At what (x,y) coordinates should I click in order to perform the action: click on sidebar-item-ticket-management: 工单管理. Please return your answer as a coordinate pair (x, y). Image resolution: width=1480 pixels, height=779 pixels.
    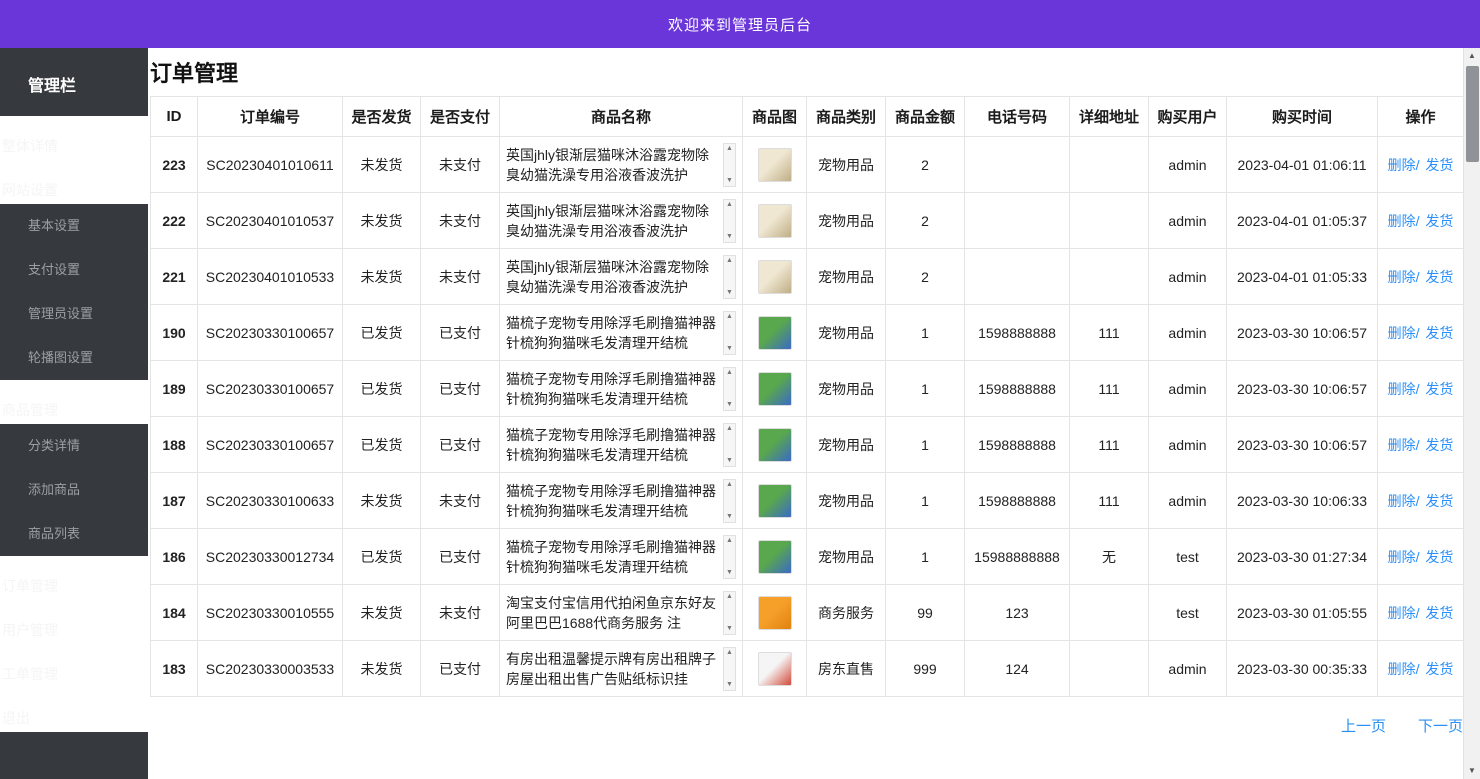
    Looking at the image, I should click on (74, 666).